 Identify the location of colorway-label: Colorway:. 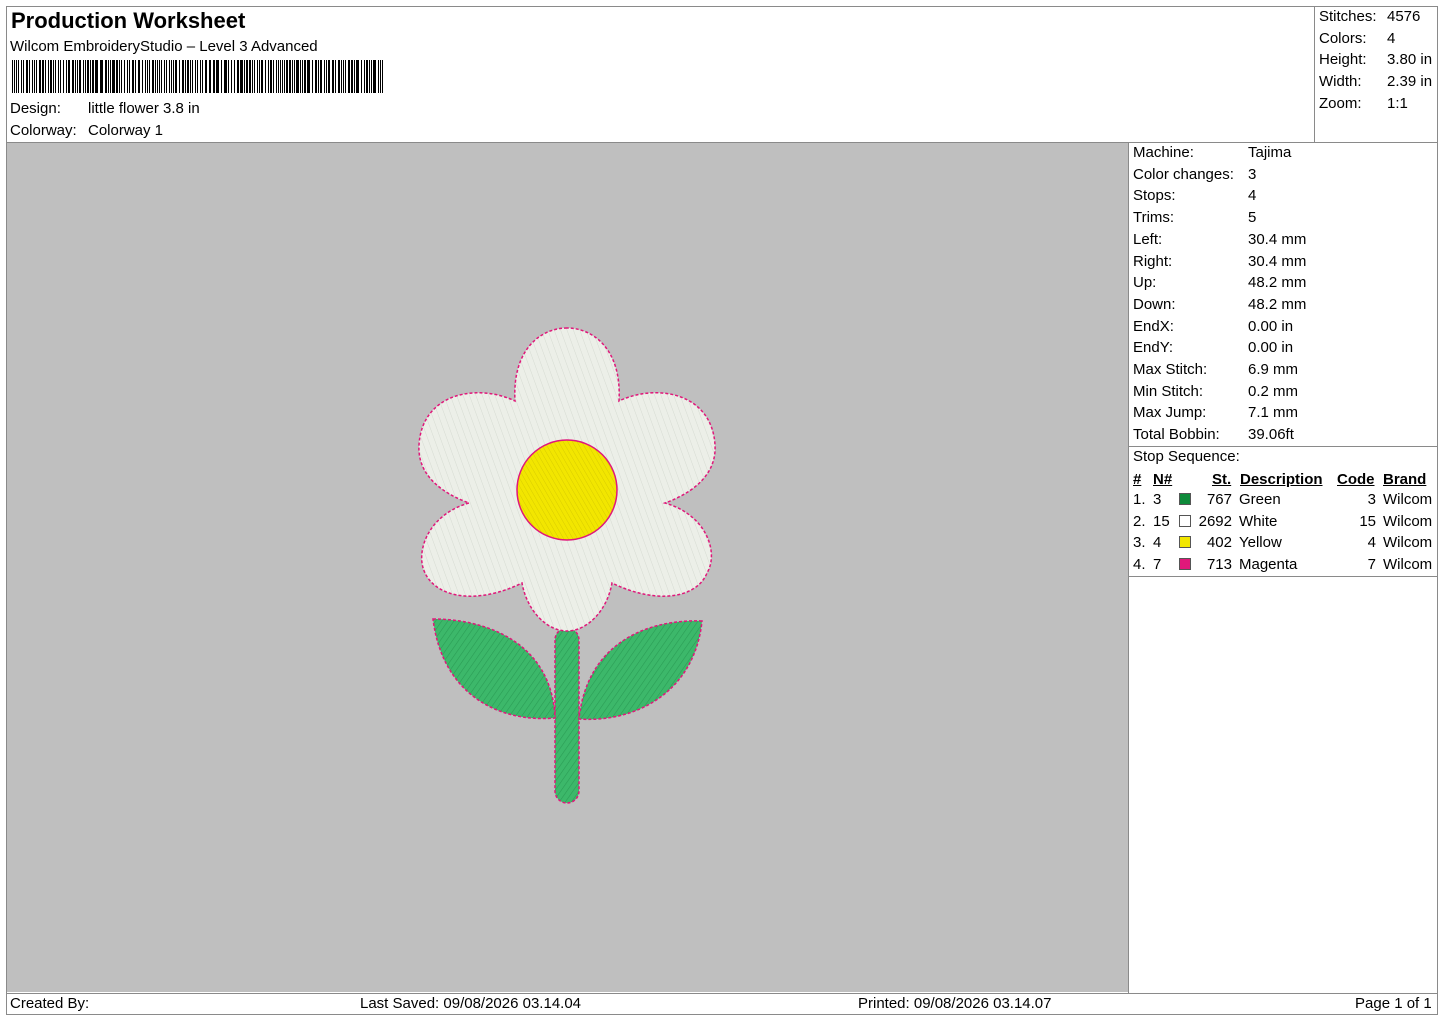
(43, 130).